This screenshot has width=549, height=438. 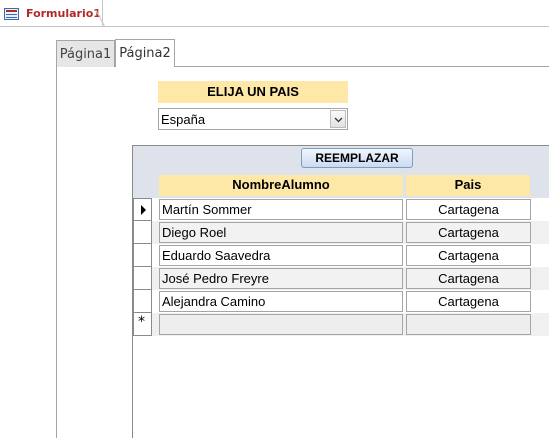 What do you see at coordinates (281, 185) in the screenshot?
I see `column-header-nombrealumno: NombreAlumno` at bounding box center [281, 185].